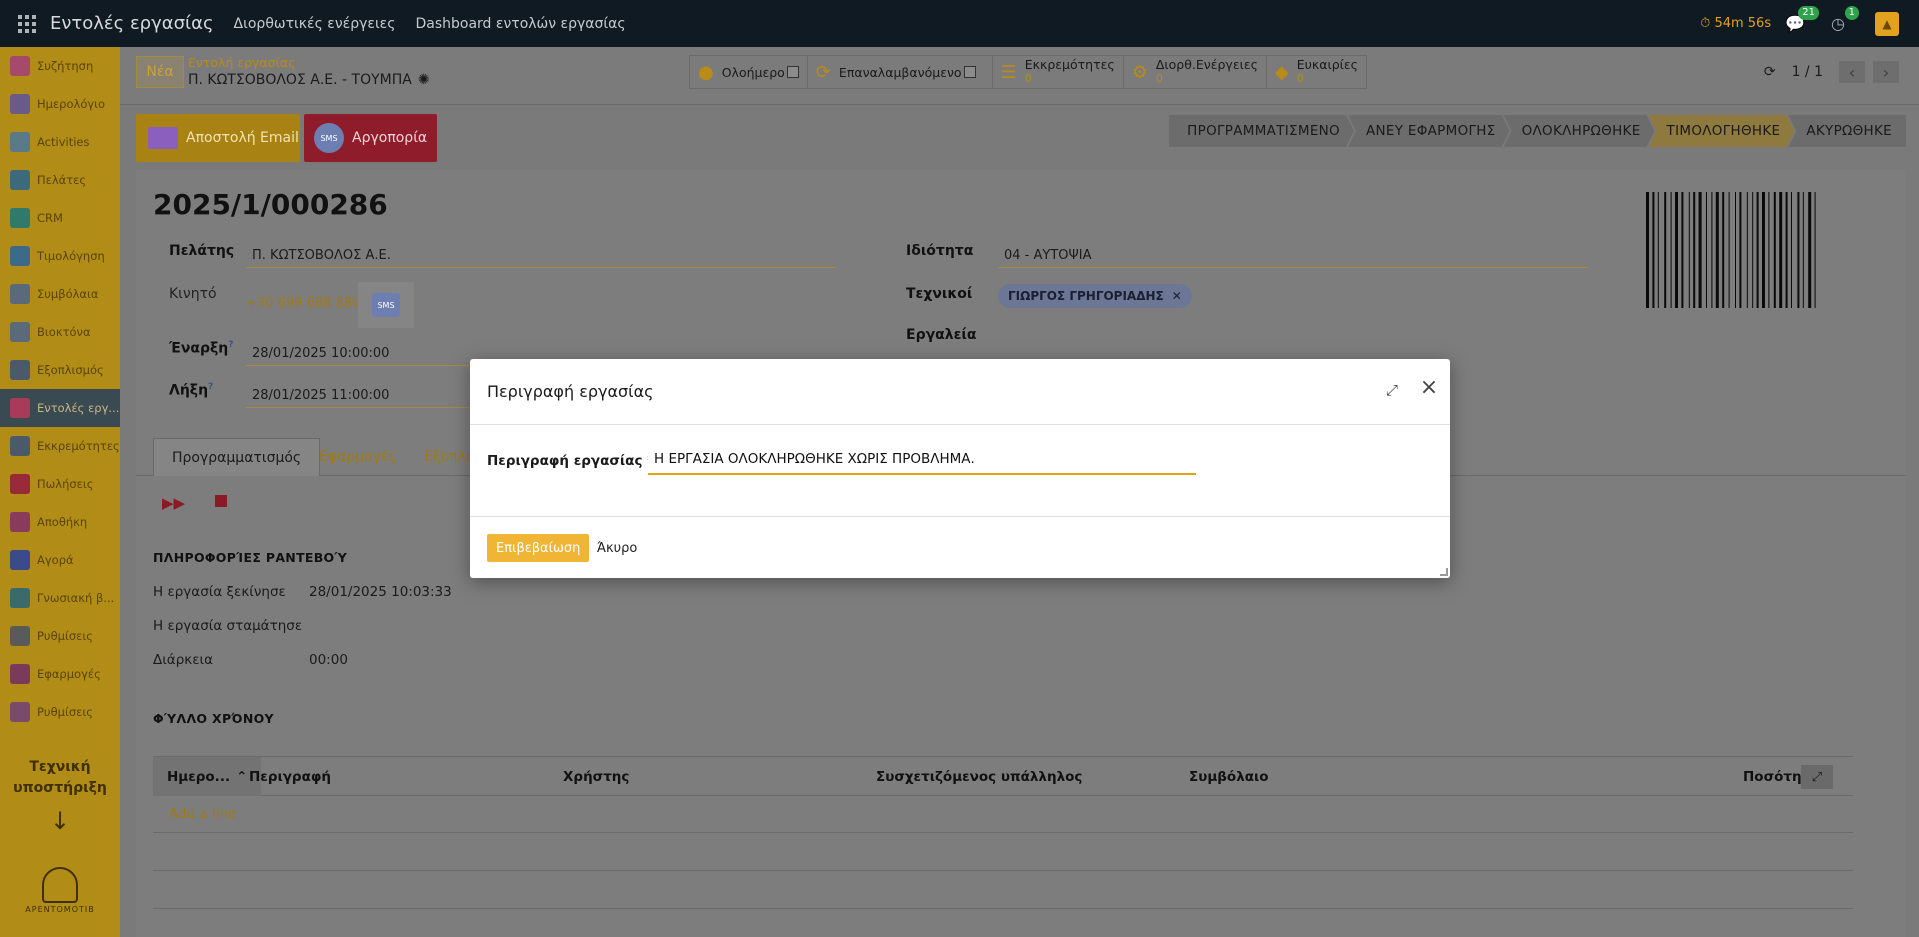 The width and height of the screenshot is (1919, 937). I want to click on smart-button-recurrent: ⟳ Επαναλαμβανόμενο, so click(900, 72).